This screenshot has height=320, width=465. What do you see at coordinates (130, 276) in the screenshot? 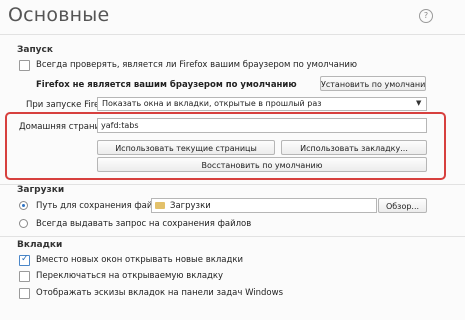
I see `tab-option-label: Переключаться на открываемую вкладку` at bounding box center [130, 276].